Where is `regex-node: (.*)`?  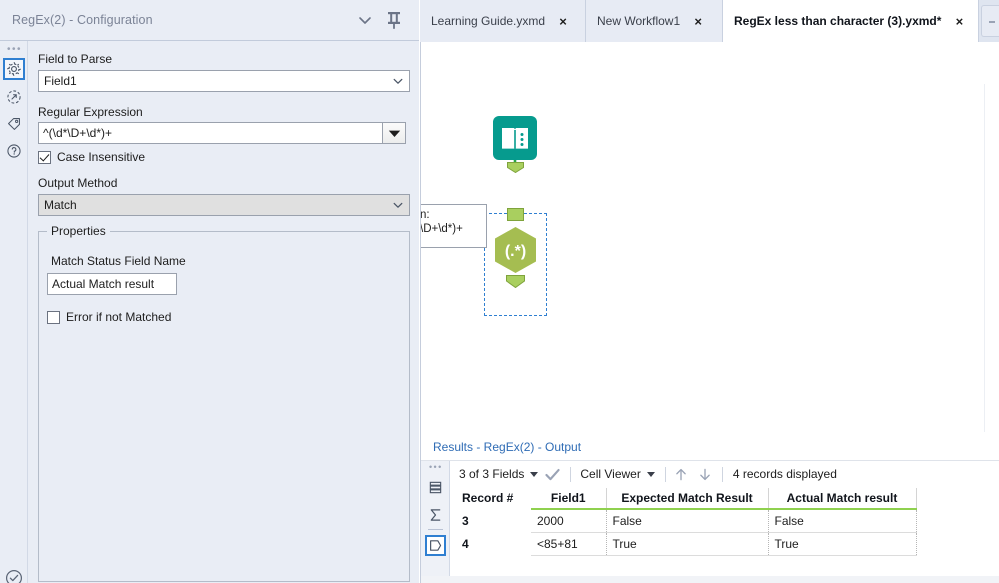 regex-node: (.*) is located at coordinates (515, 250).